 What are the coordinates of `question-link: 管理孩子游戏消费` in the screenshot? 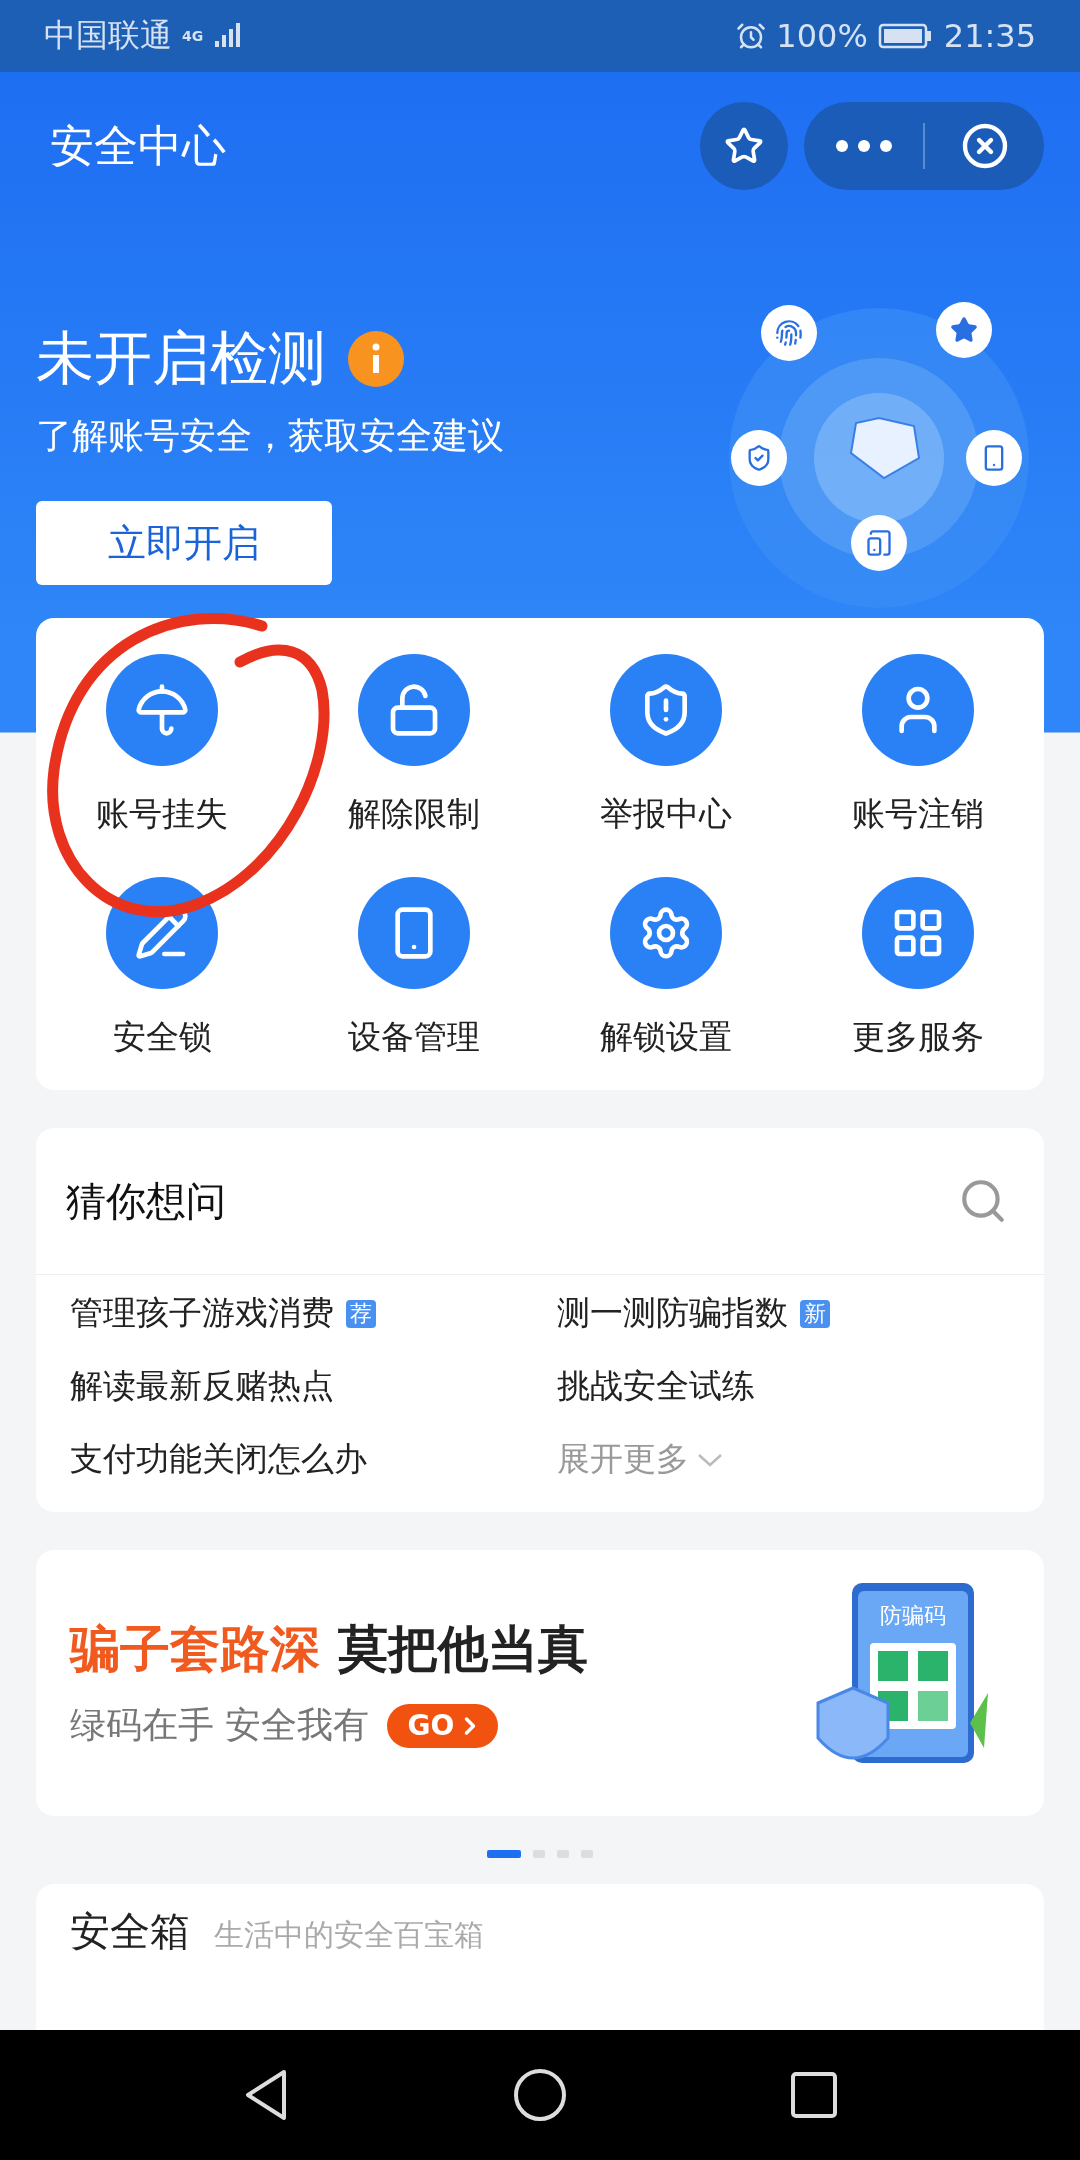 It's located at (202, 1313).